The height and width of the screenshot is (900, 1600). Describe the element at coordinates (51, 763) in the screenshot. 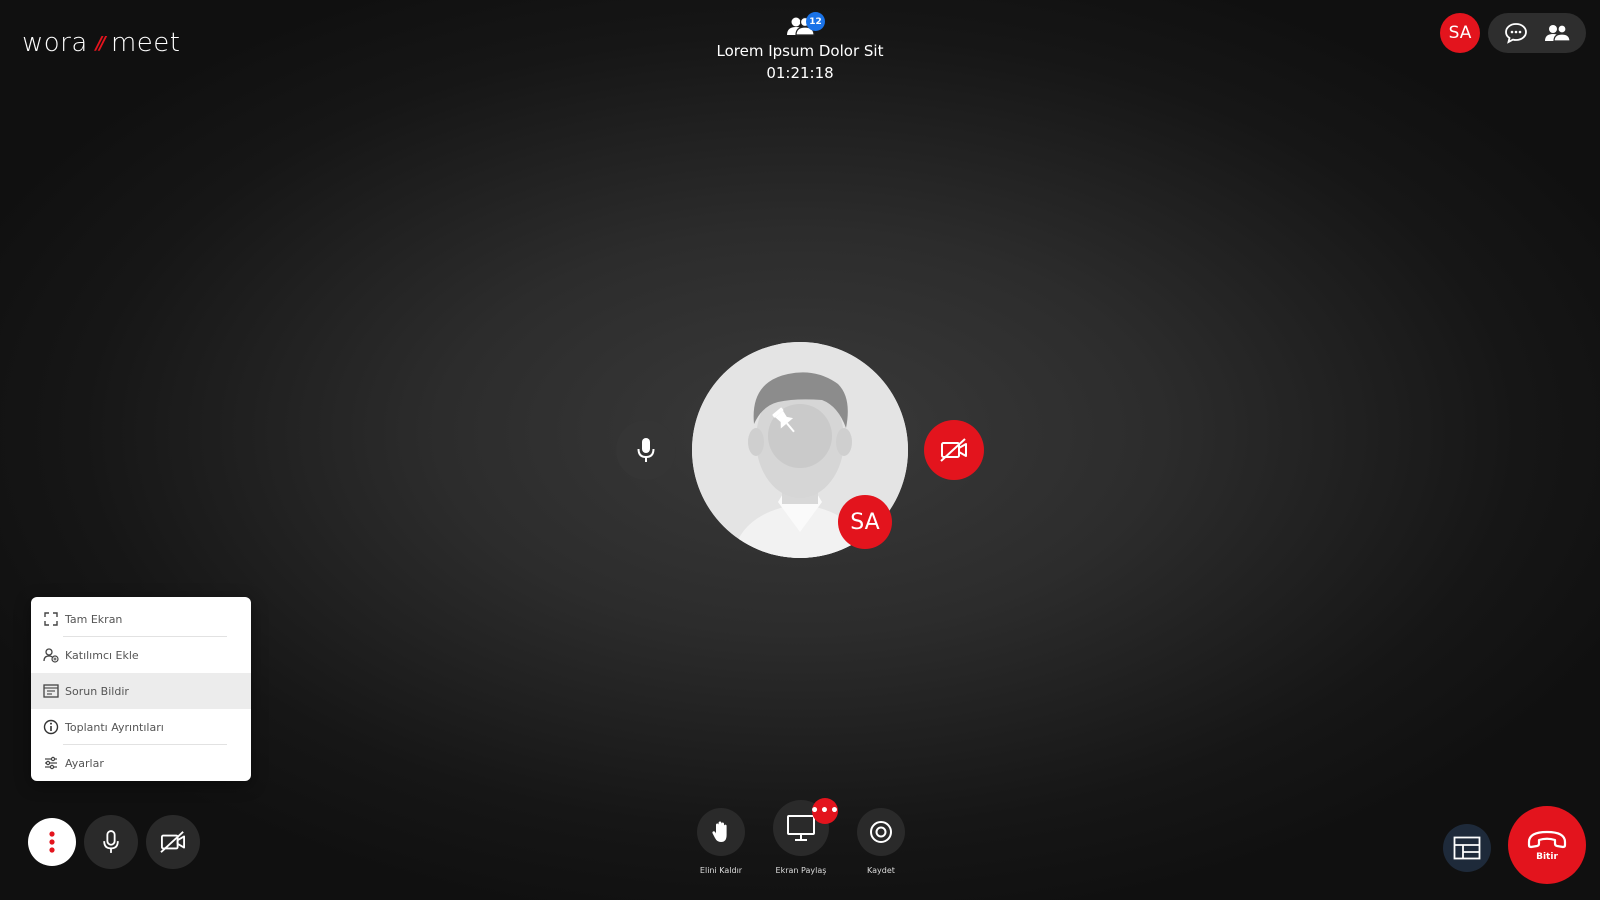

I see `settings-icon` at that location.